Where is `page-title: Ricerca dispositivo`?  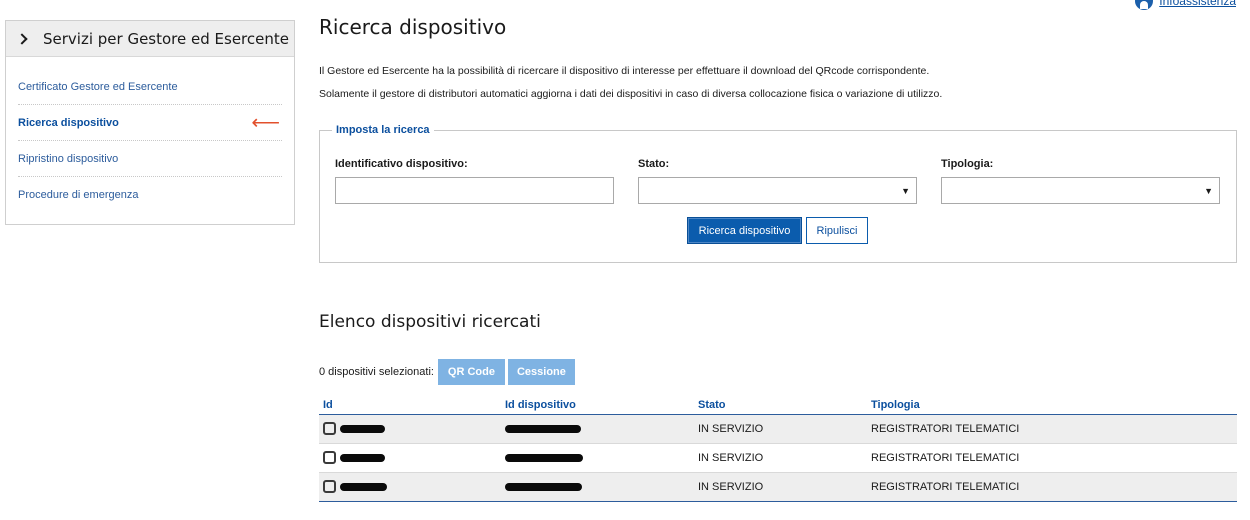
page-title: Ricerca dispositivo is located at coordinates (413, 27).